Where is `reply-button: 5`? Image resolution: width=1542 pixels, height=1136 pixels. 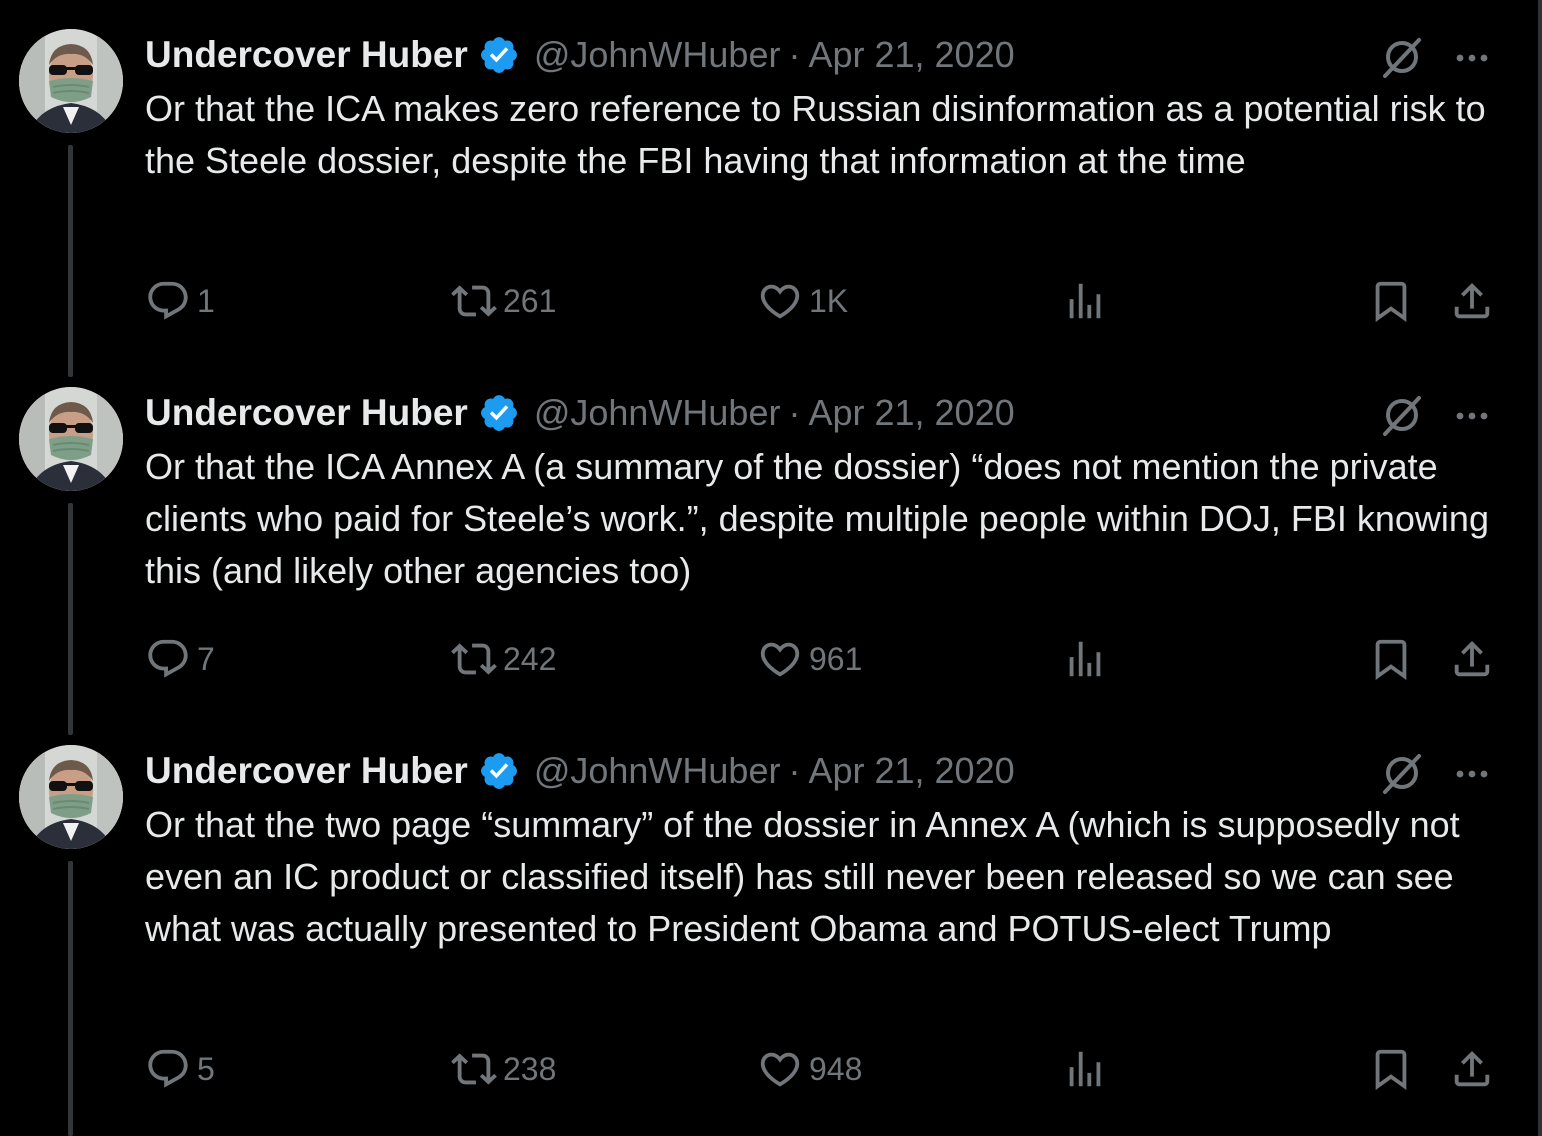 reply-button: 5 is located at coordinates (180, 1069).